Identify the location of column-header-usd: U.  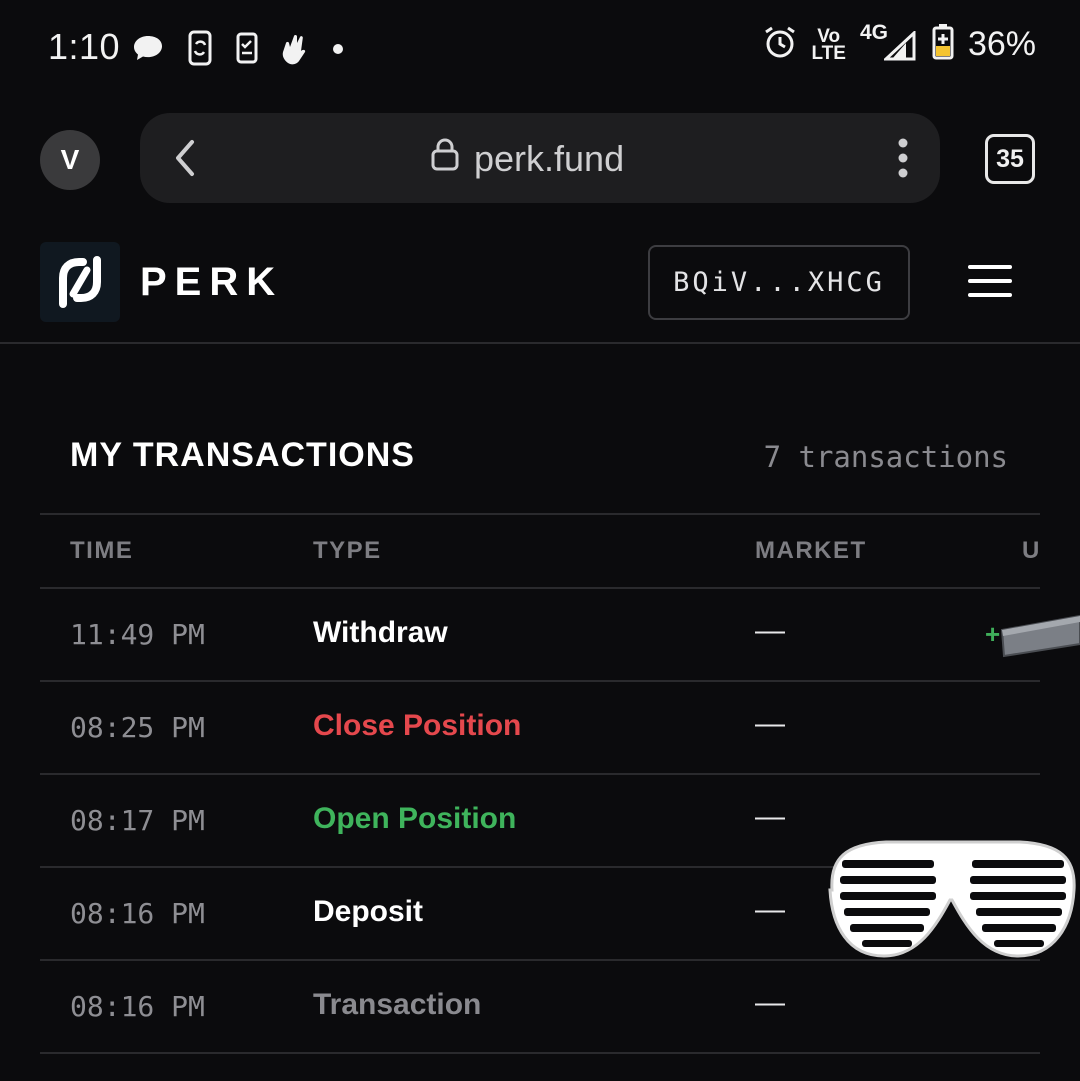
(1031, 550).